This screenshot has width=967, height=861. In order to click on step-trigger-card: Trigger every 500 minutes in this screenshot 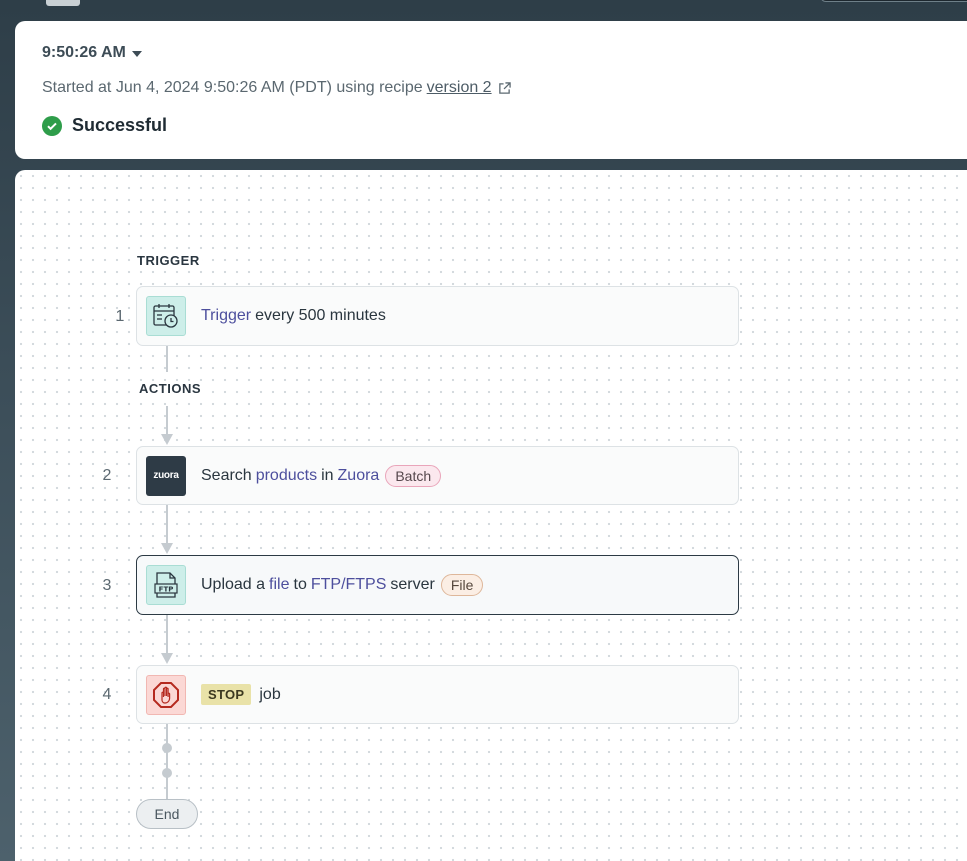, I will do `click(437, 316)`.